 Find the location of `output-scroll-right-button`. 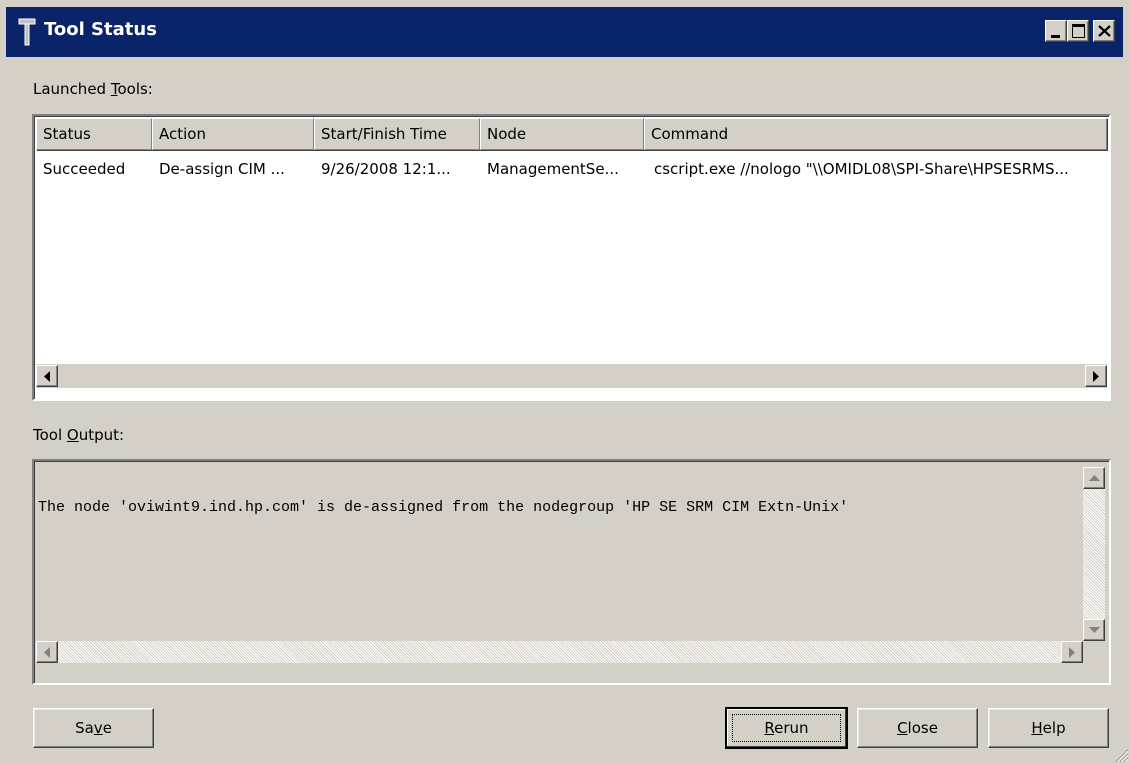

output-scroll-right-button is located at coordinates (1072, 652).